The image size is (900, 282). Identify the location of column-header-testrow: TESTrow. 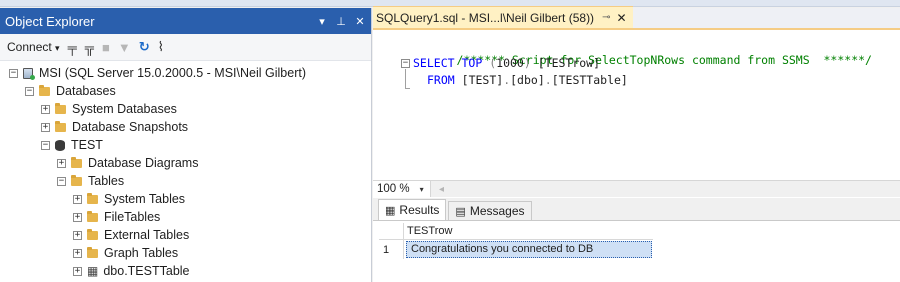
(429, 231).